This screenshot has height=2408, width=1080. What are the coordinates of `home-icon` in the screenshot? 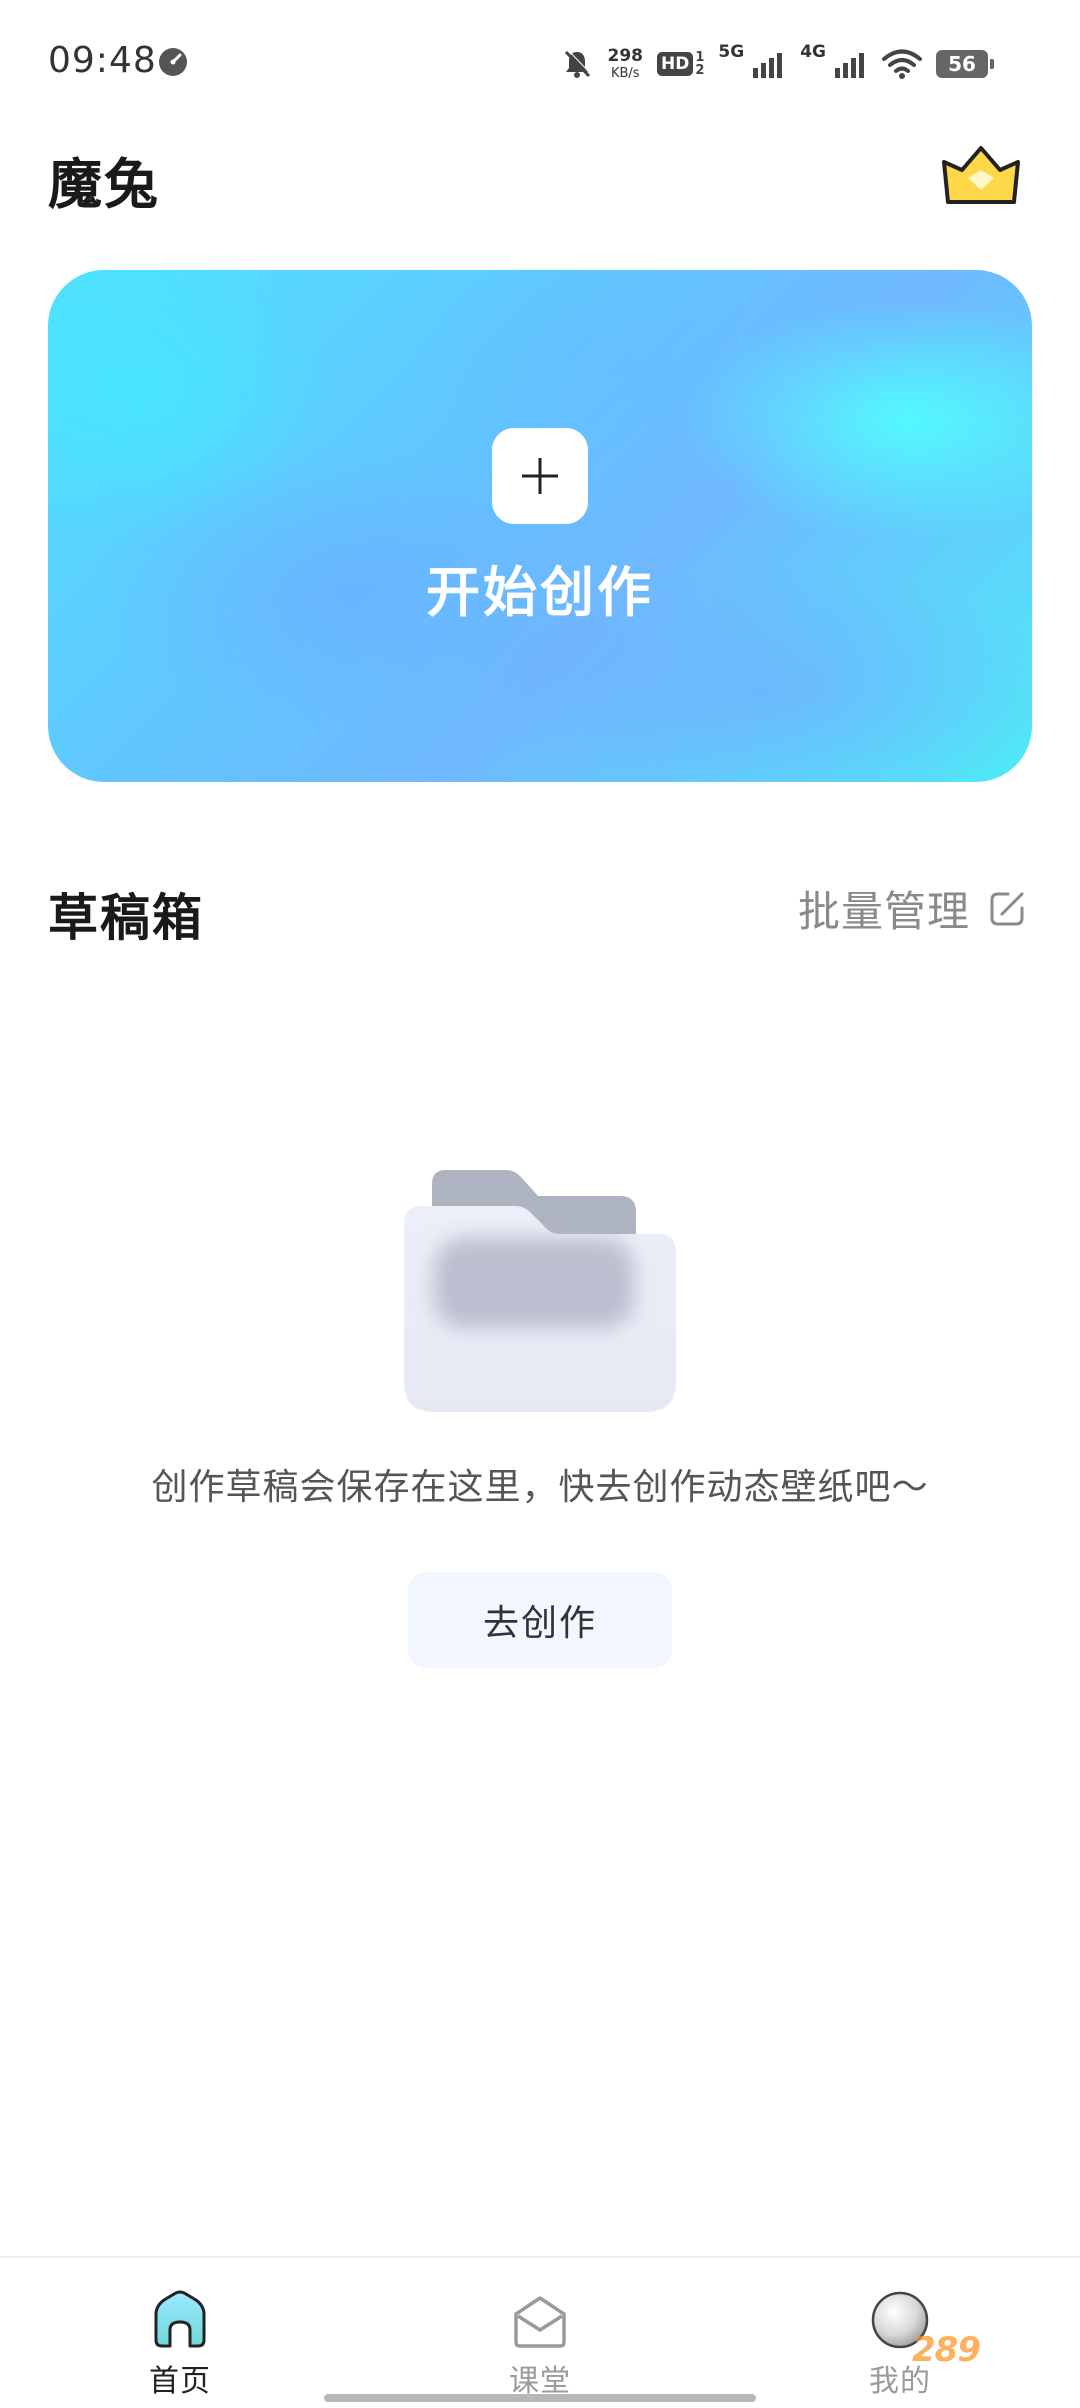 It's located at (180, 2319).